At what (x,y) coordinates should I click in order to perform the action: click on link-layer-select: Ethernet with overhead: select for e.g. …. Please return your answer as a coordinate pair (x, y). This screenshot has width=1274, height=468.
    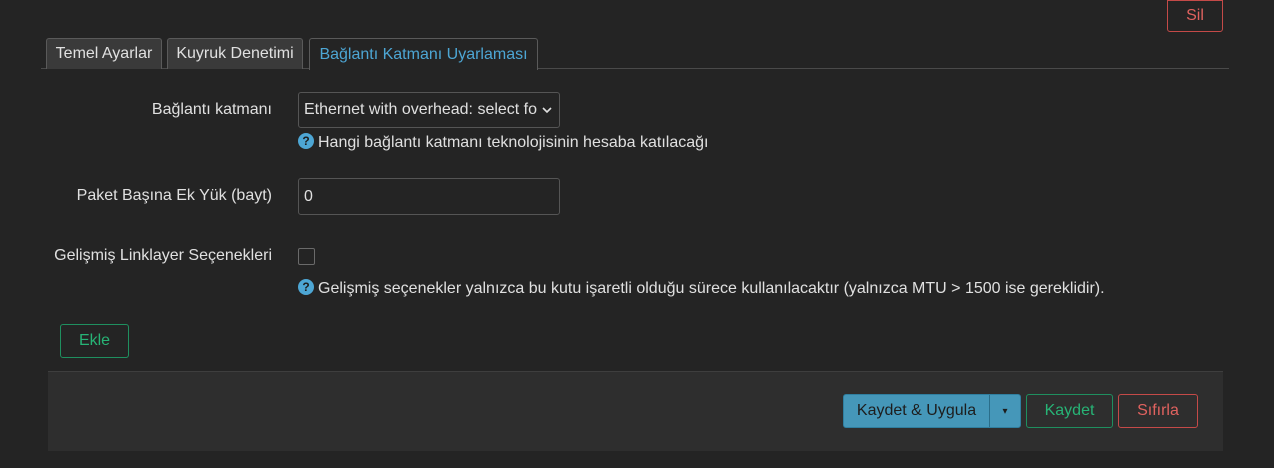
    Looking at the image, I should click on (429, 110).